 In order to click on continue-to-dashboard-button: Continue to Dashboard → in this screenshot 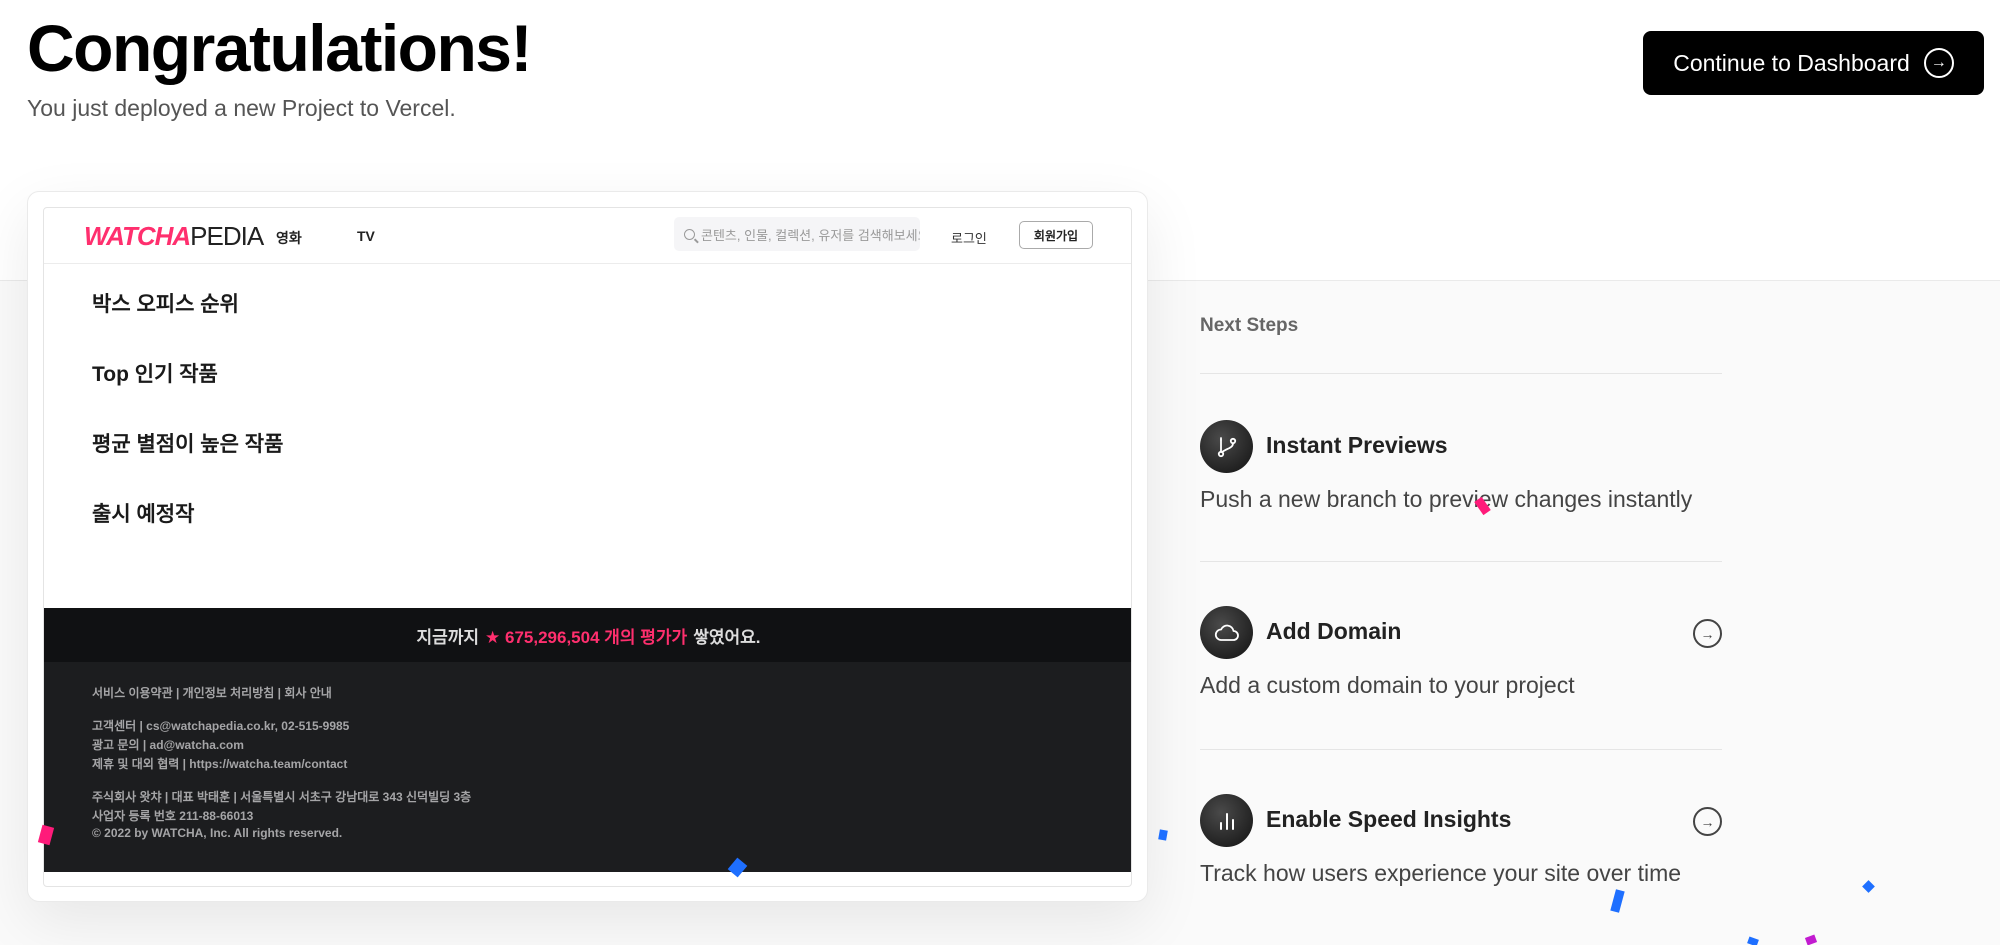, I will do `click(1813, 63)`.